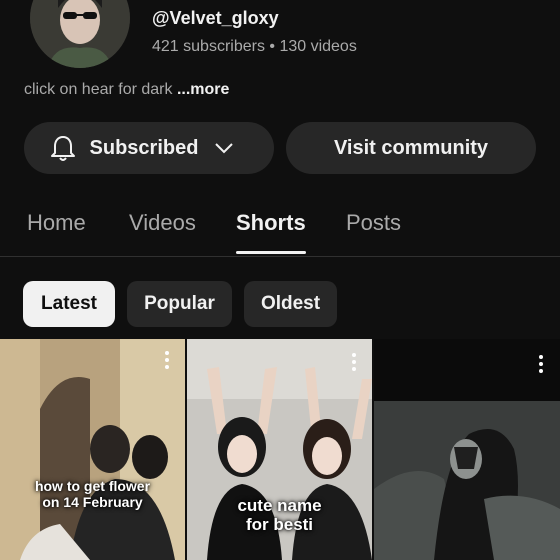 Image resolution: width=560 pixels, height=560 pixels. Describe the element at coordinates (215, 18) in the screenshot. I see `channel-handle: @Velvet_gloxy` at that location.